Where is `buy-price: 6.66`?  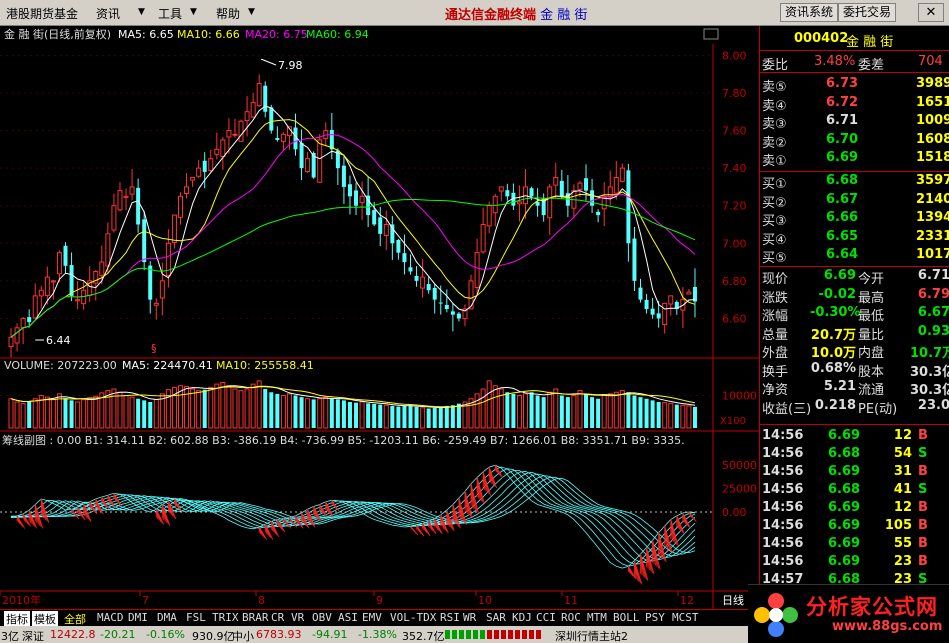 buy-price: 6.66 is located at coordinates (842, 217).